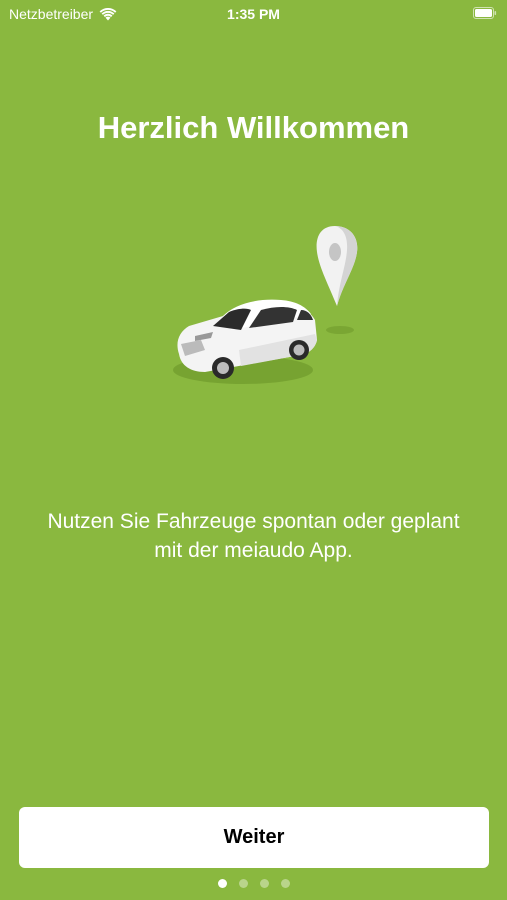 This screenshot has width=507, height=900. I want to click on location-pin-icon, so click(337, 266).